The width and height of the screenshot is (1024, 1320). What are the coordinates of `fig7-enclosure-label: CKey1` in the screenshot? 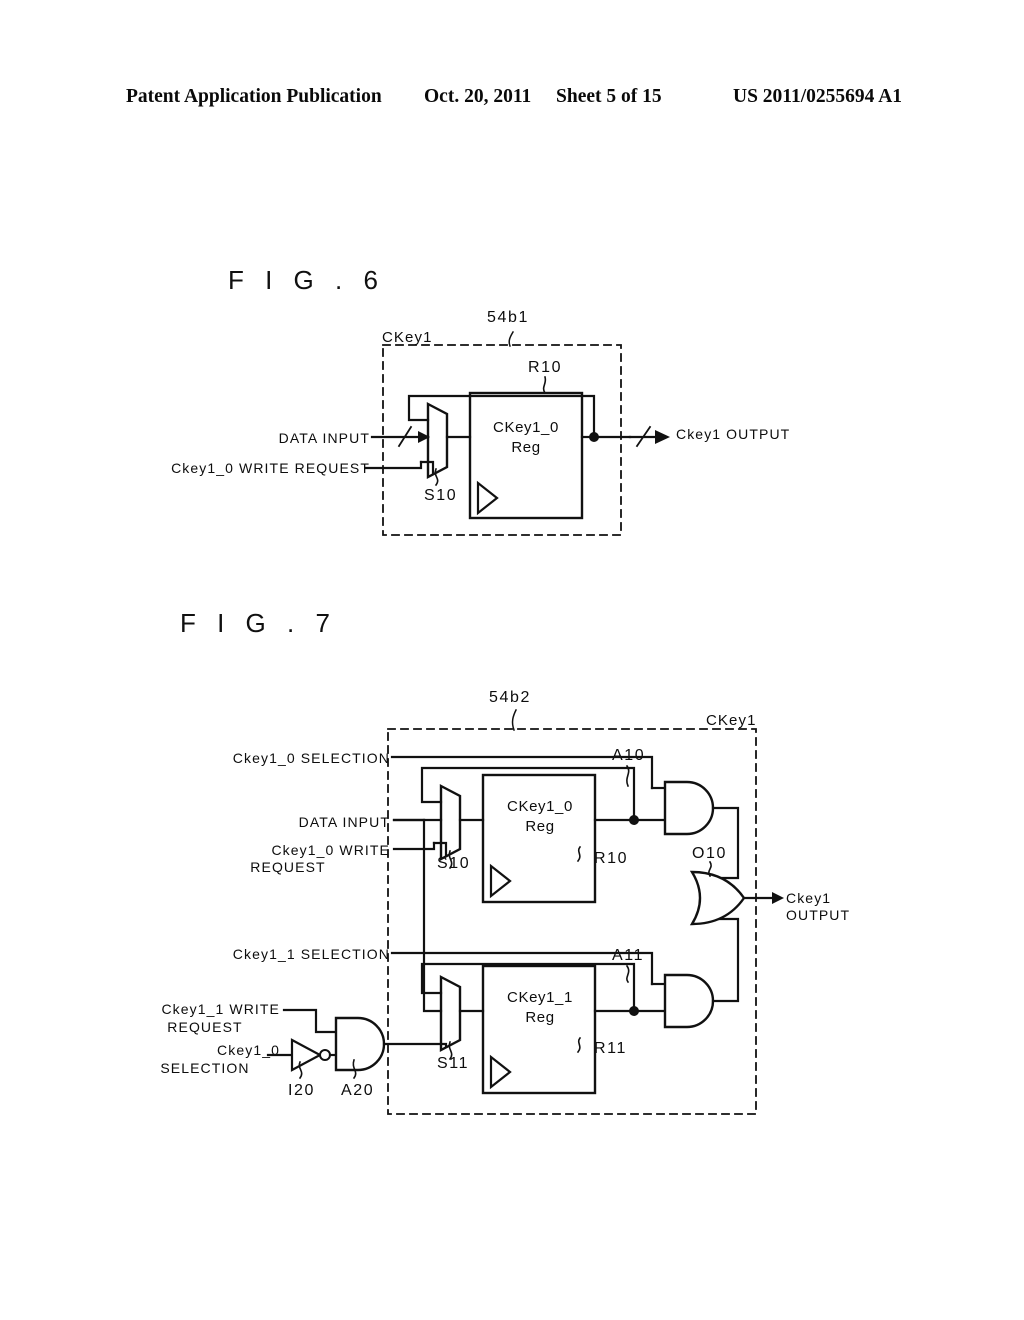 It's located at (731, 720).